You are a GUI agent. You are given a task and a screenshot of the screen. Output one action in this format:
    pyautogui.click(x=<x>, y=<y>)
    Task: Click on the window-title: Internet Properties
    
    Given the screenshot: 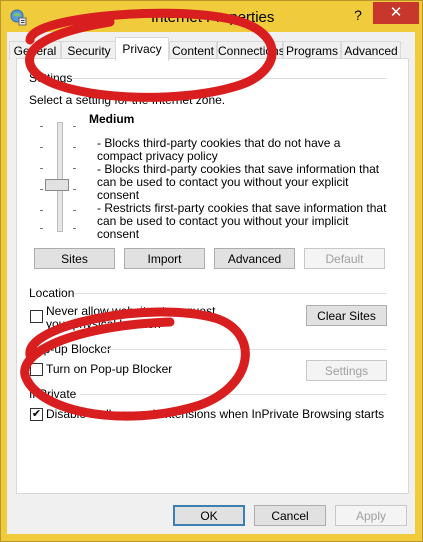 What is the action you would take?
    pyautogui.click(x=213, y=17)
    